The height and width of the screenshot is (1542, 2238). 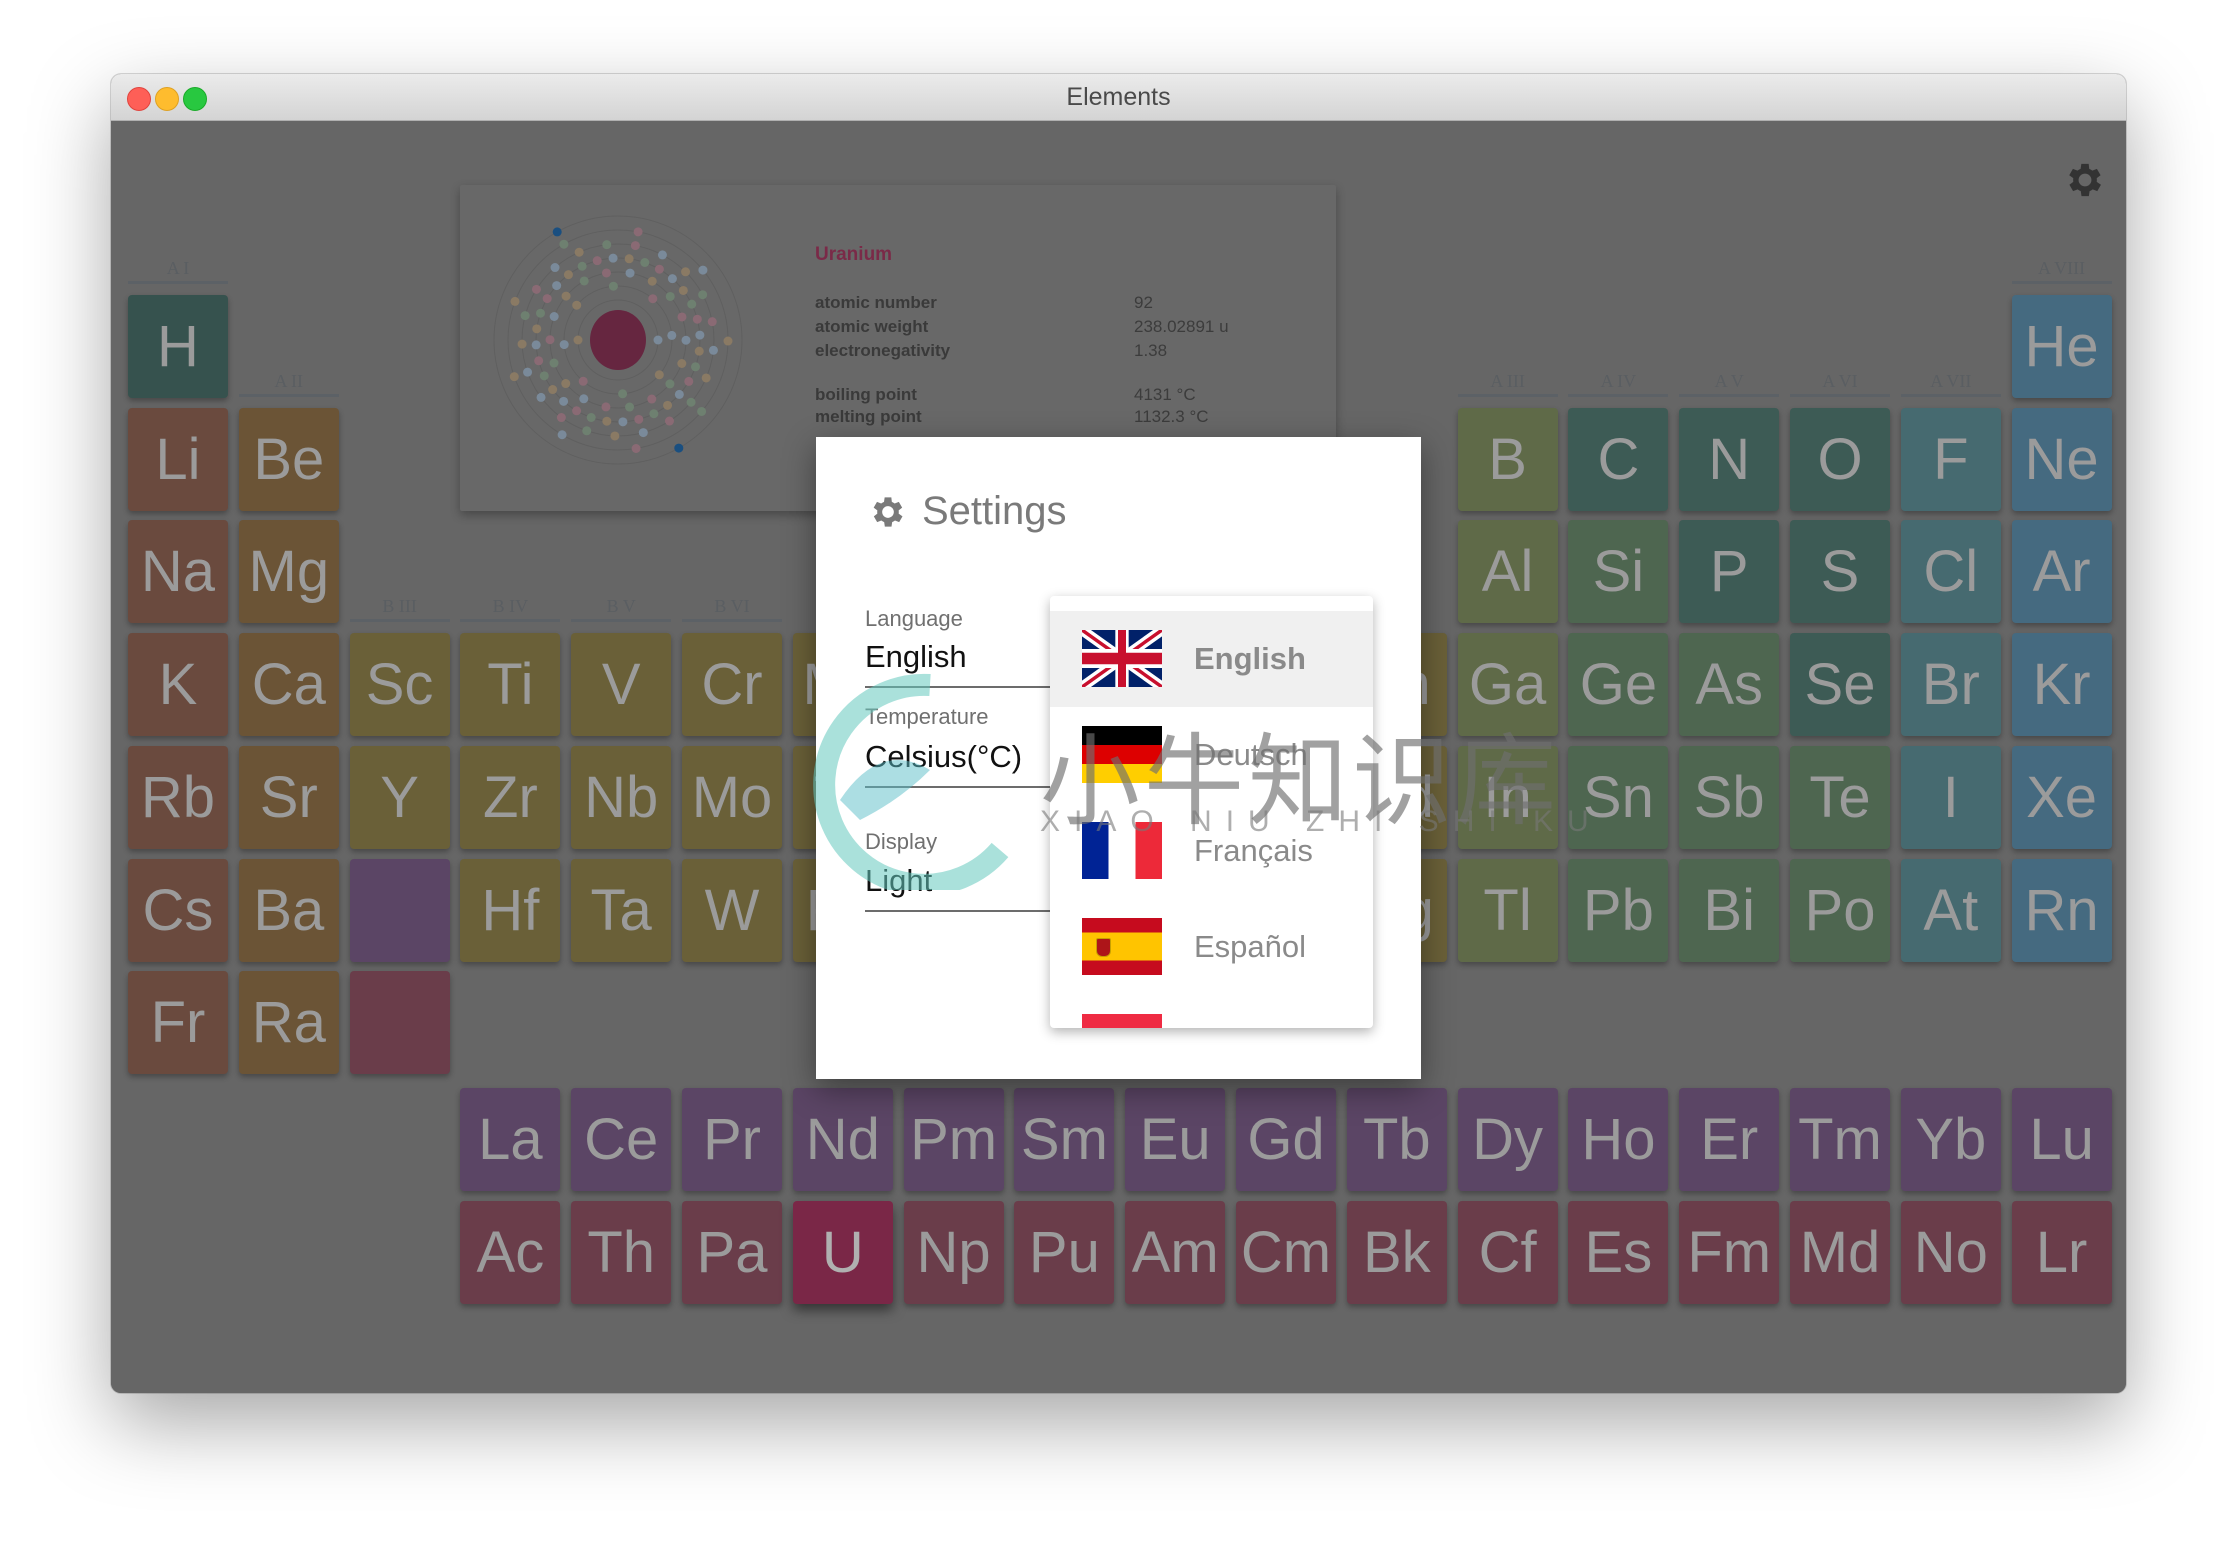 I want to click on element-tile-th: Th, so click(x=621, y=1252).